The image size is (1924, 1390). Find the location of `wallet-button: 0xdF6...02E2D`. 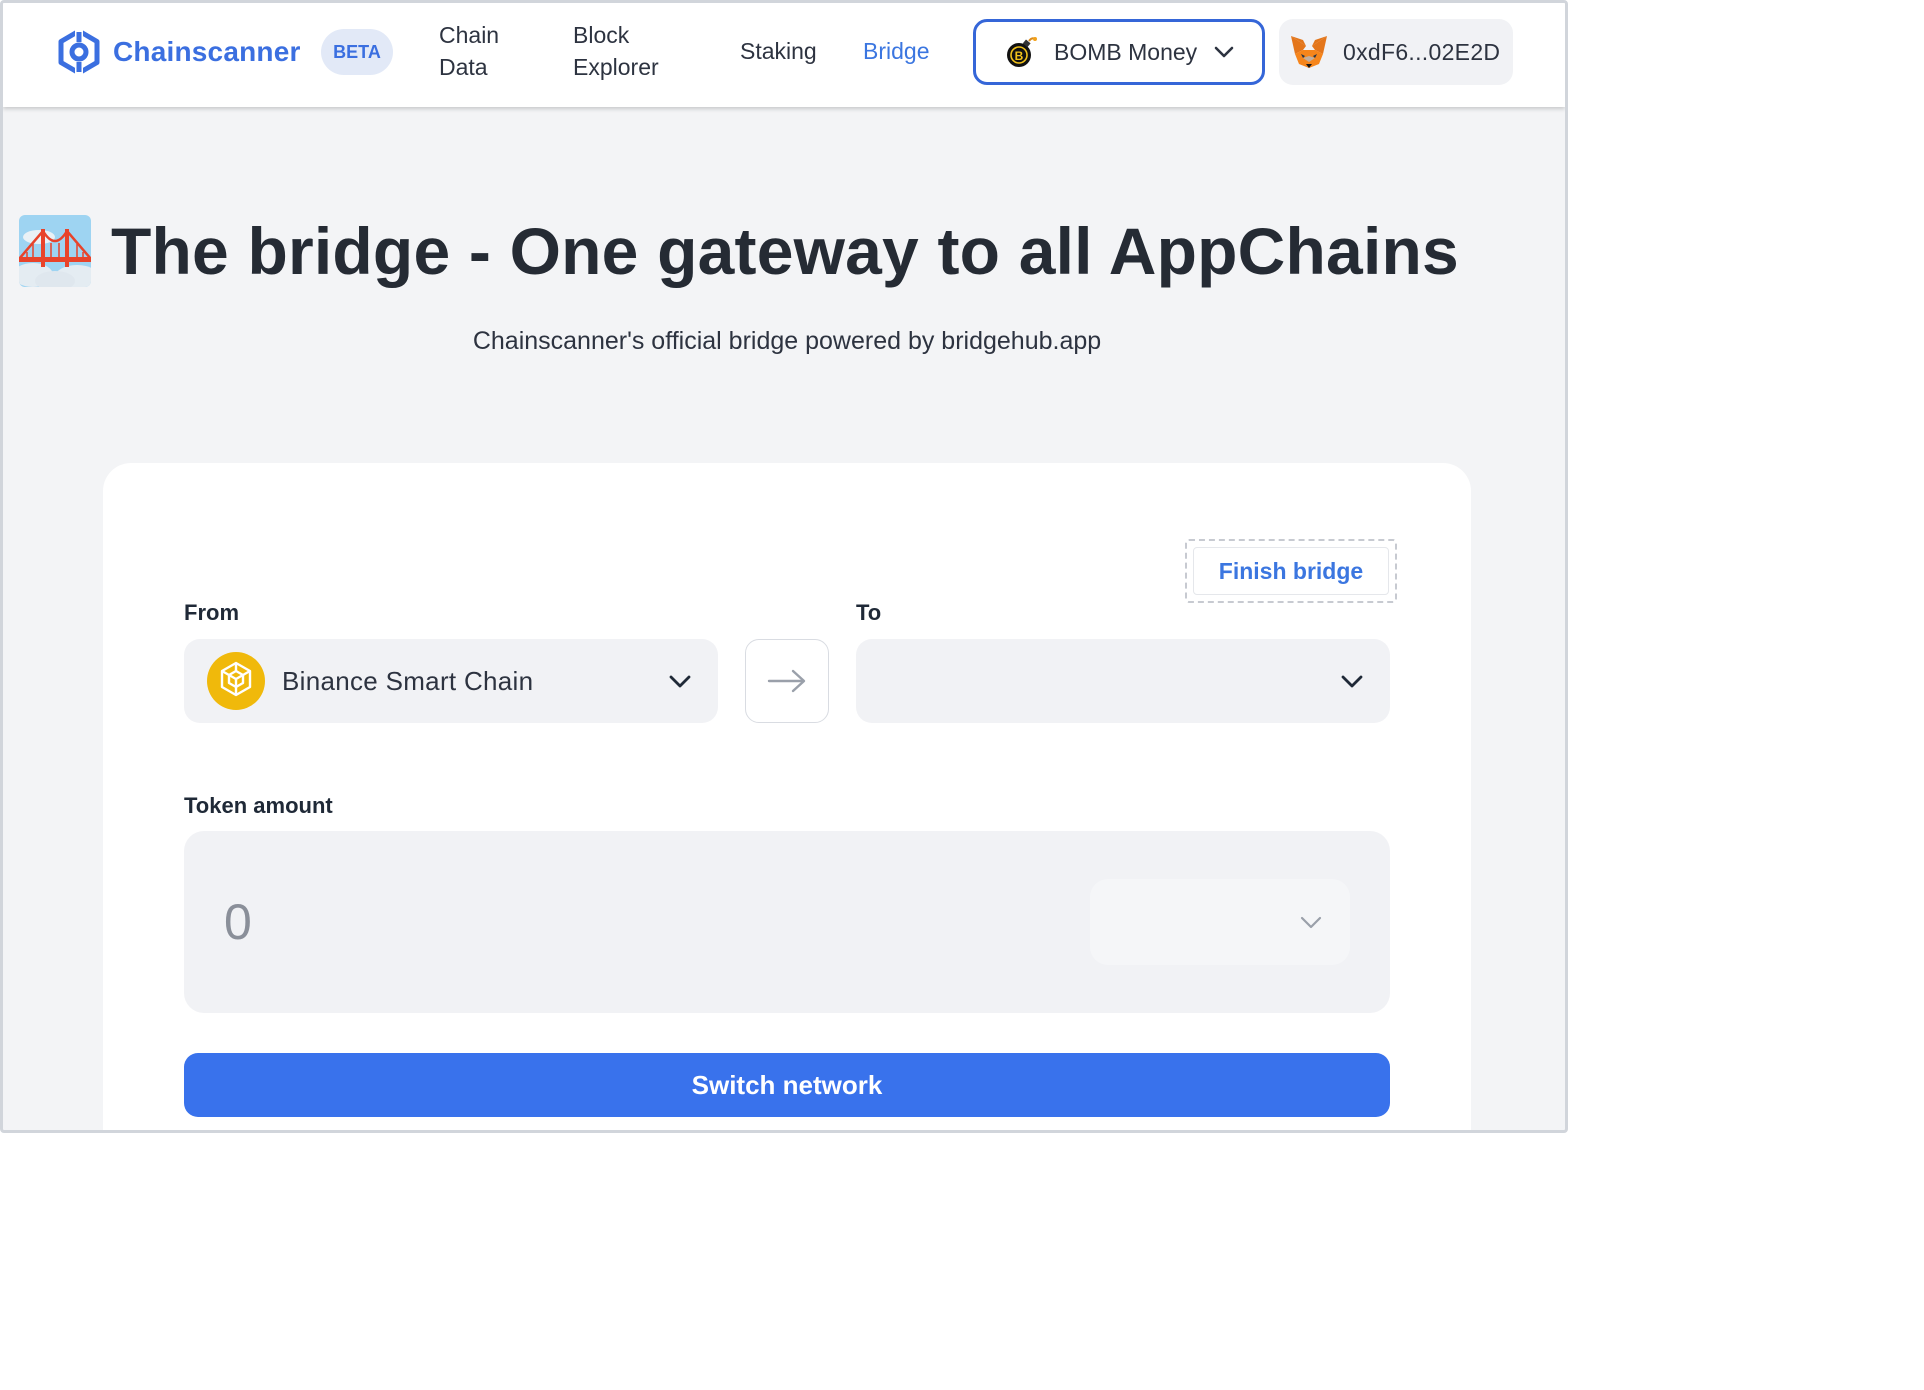

wallet-button: 0xdF6...02E2D is located at coordinates (1396, 52).